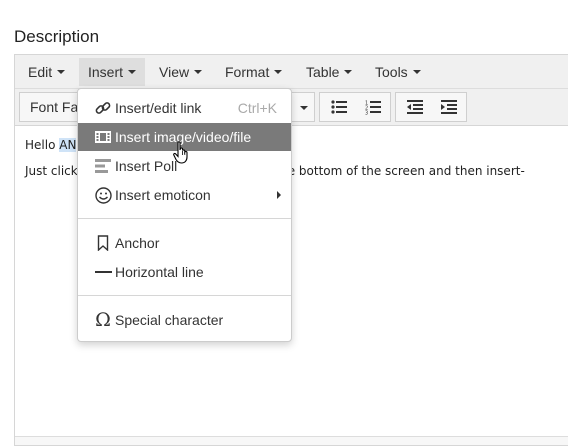 The image size is (568, 446). I want to click on indent-button, so click(449, 107).